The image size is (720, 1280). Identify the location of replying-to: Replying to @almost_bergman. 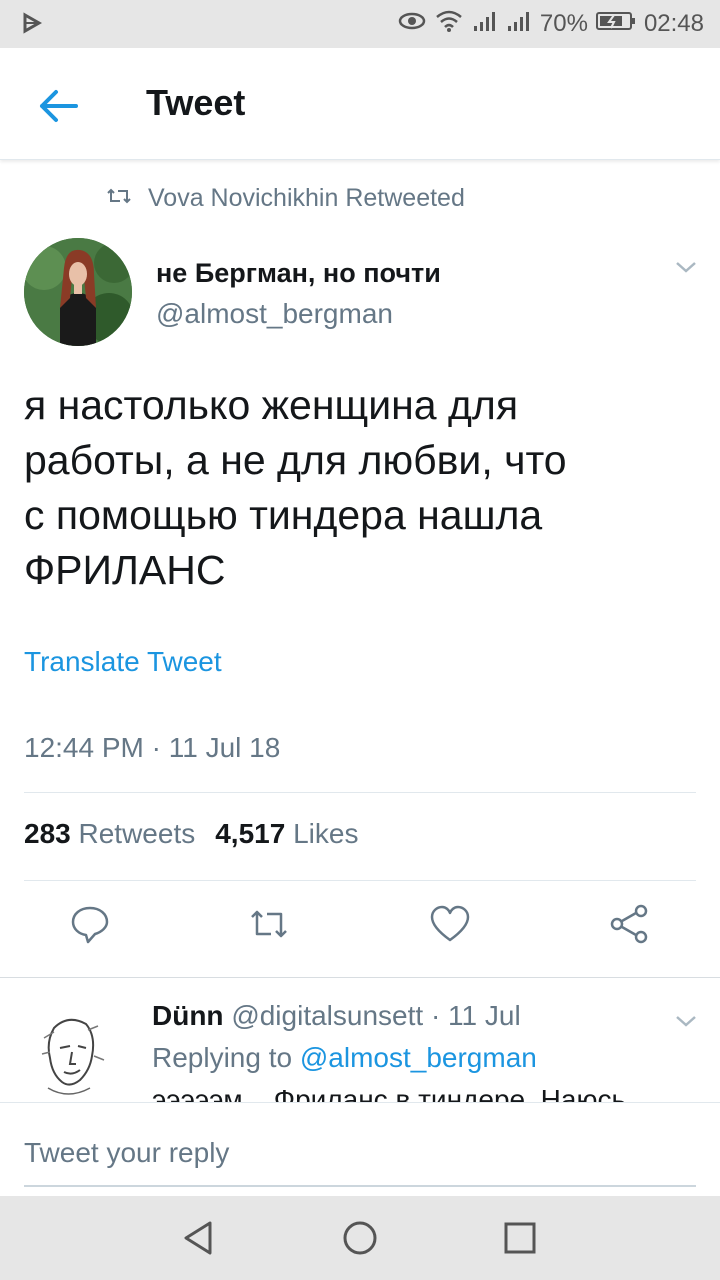
(344, 1058).